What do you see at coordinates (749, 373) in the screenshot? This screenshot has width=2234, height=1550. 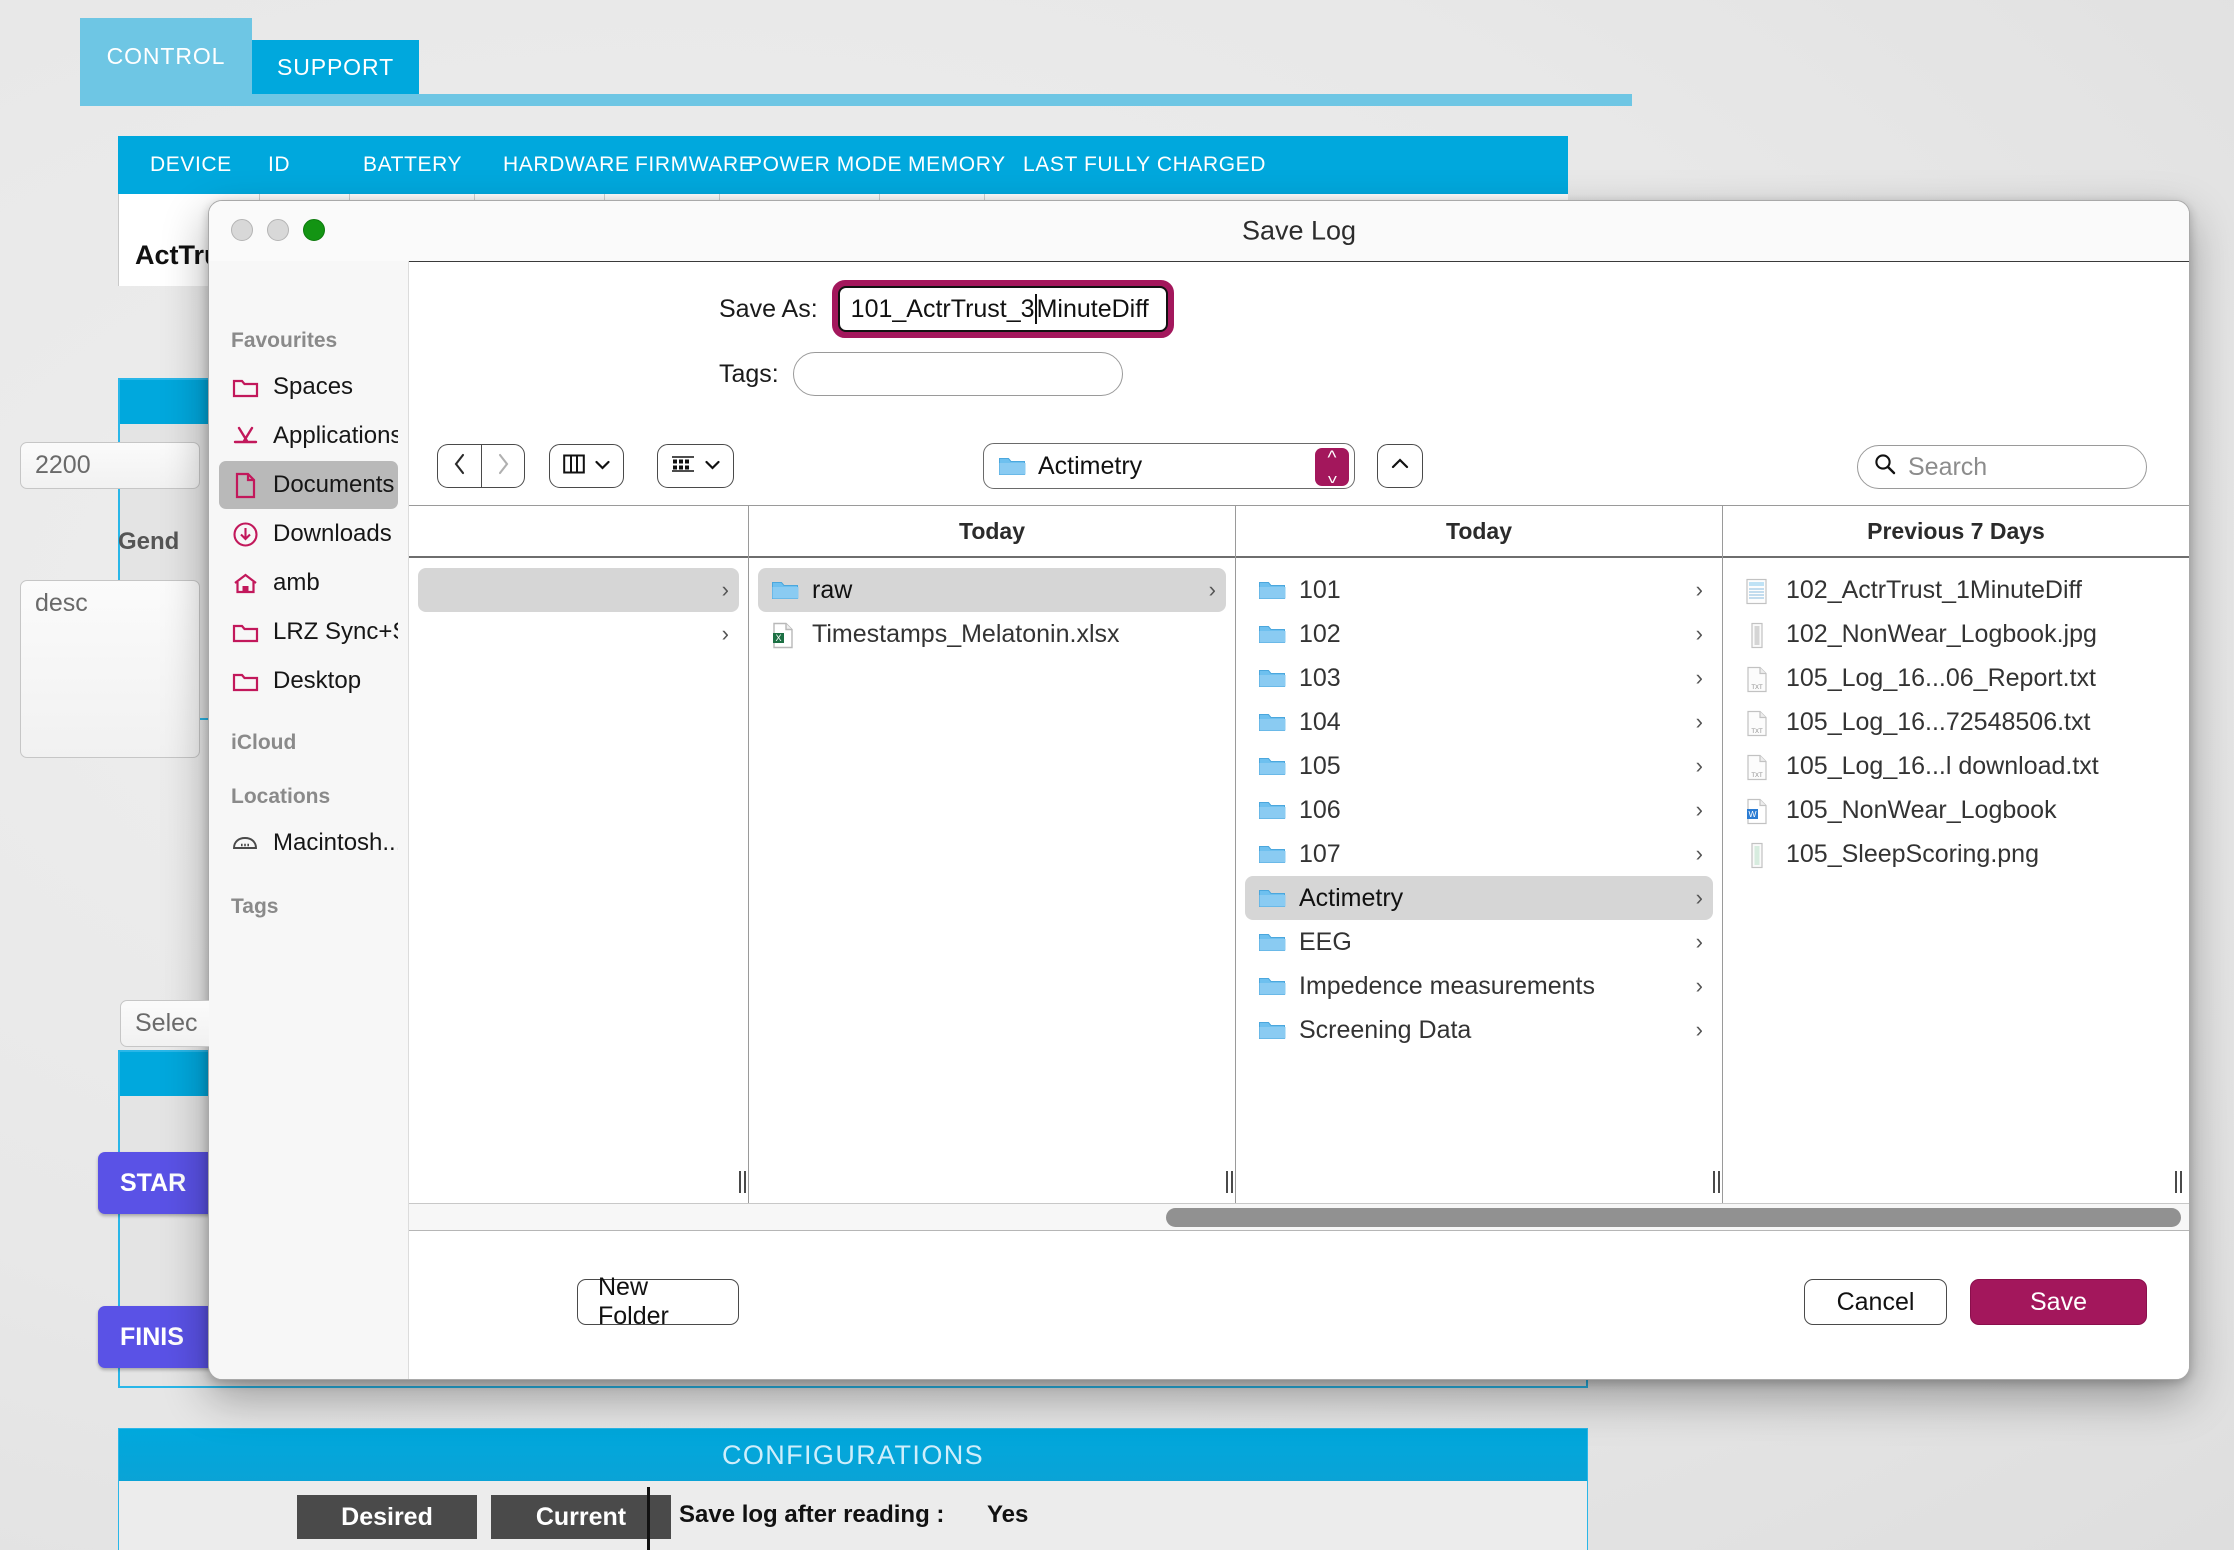 I see `tags-label: Tags:` at bounding box center [749, 373].